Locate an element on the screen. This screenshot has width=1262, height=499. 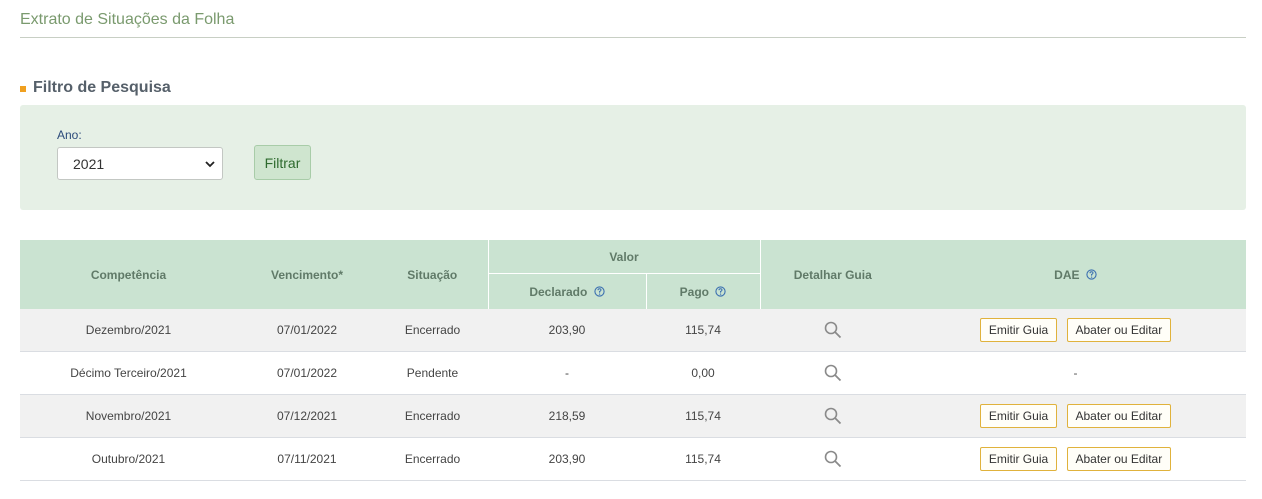
competencia-link: Outubro/2021 is located at coordinates (128, 459).